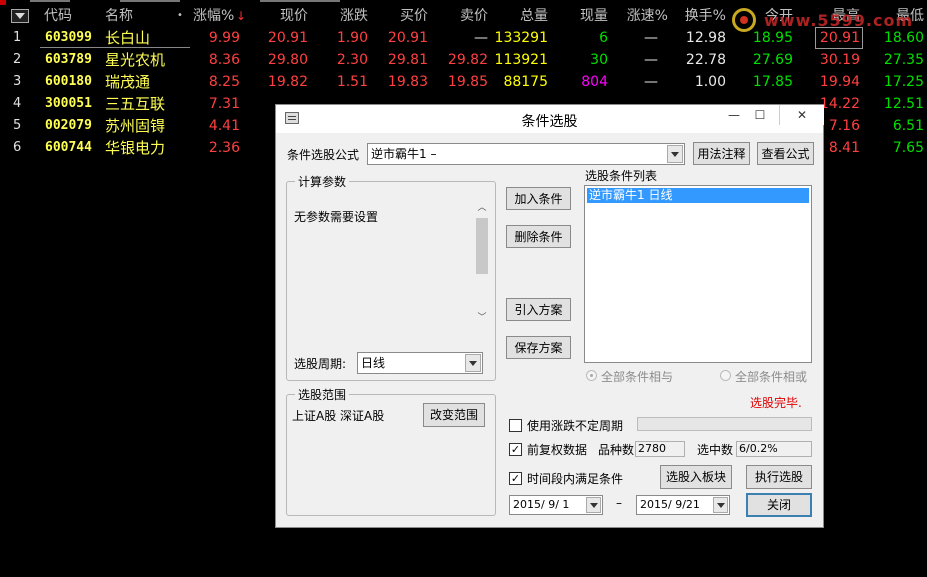 This screenshot has width=927, height=577. I want to click on conditions-list: 逆市霸牛1 日线, so click(698, 274).